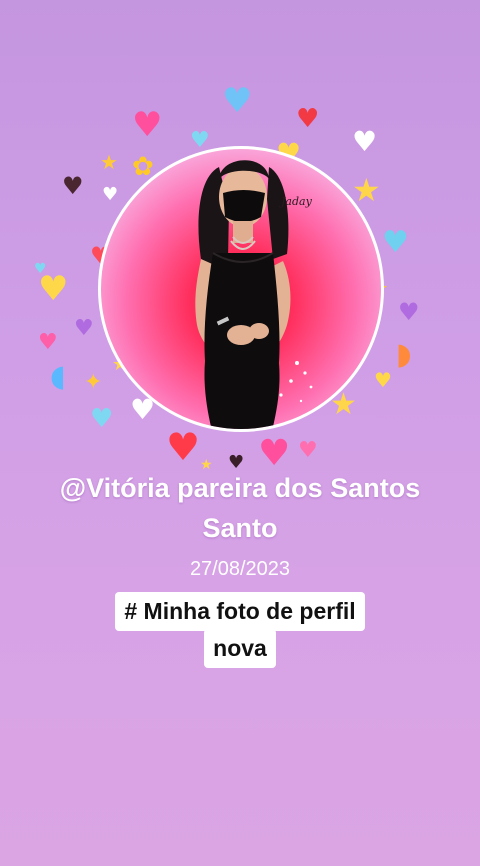 The width and height of the screenshot is (480, 866). Describe the element at coordinates (404, 354) in the screenshot. I see `rainbow-icon: ◗` at that location.